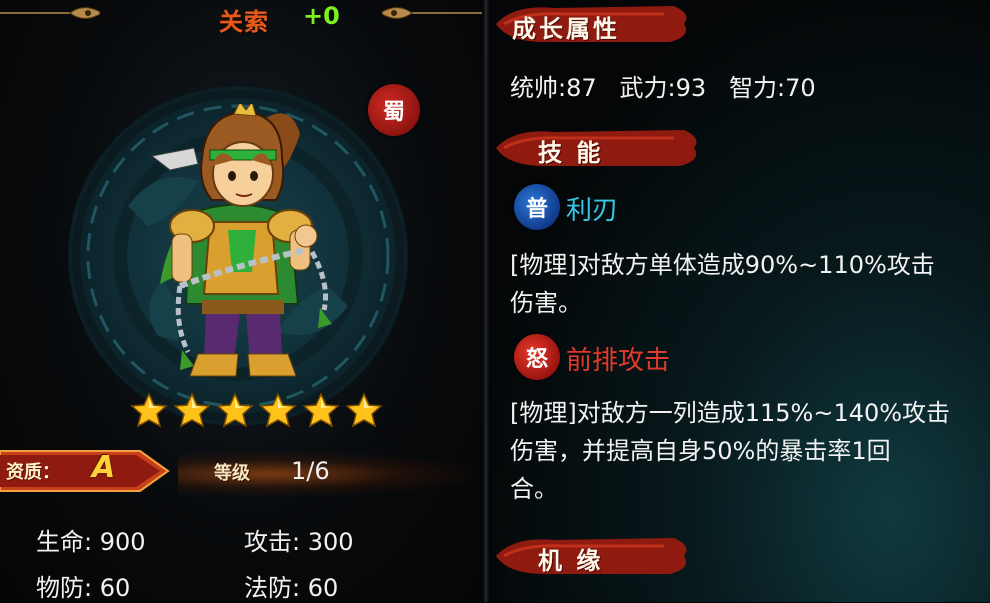  Describe the element at coordinates (571, 153) in the screenshot. I see `skills-title: 技 能` at that location.